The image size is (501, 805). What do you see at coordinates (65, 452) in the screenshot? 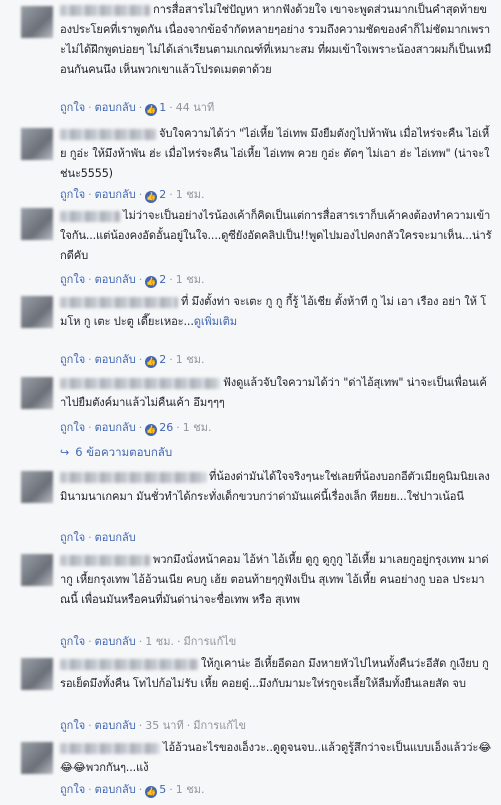
I see `reply-arrow-icon: ↪` at bounding box center [65, 452].